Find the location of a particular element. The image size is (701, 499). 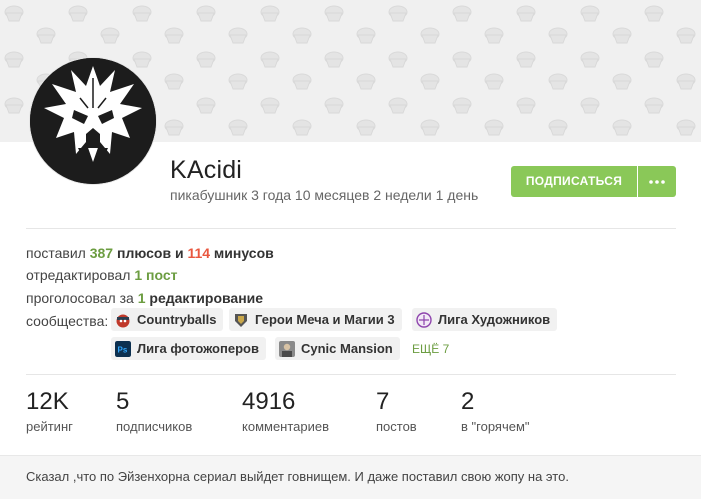

community-name: Cynic Mansion is located at coordinates (347, 348).